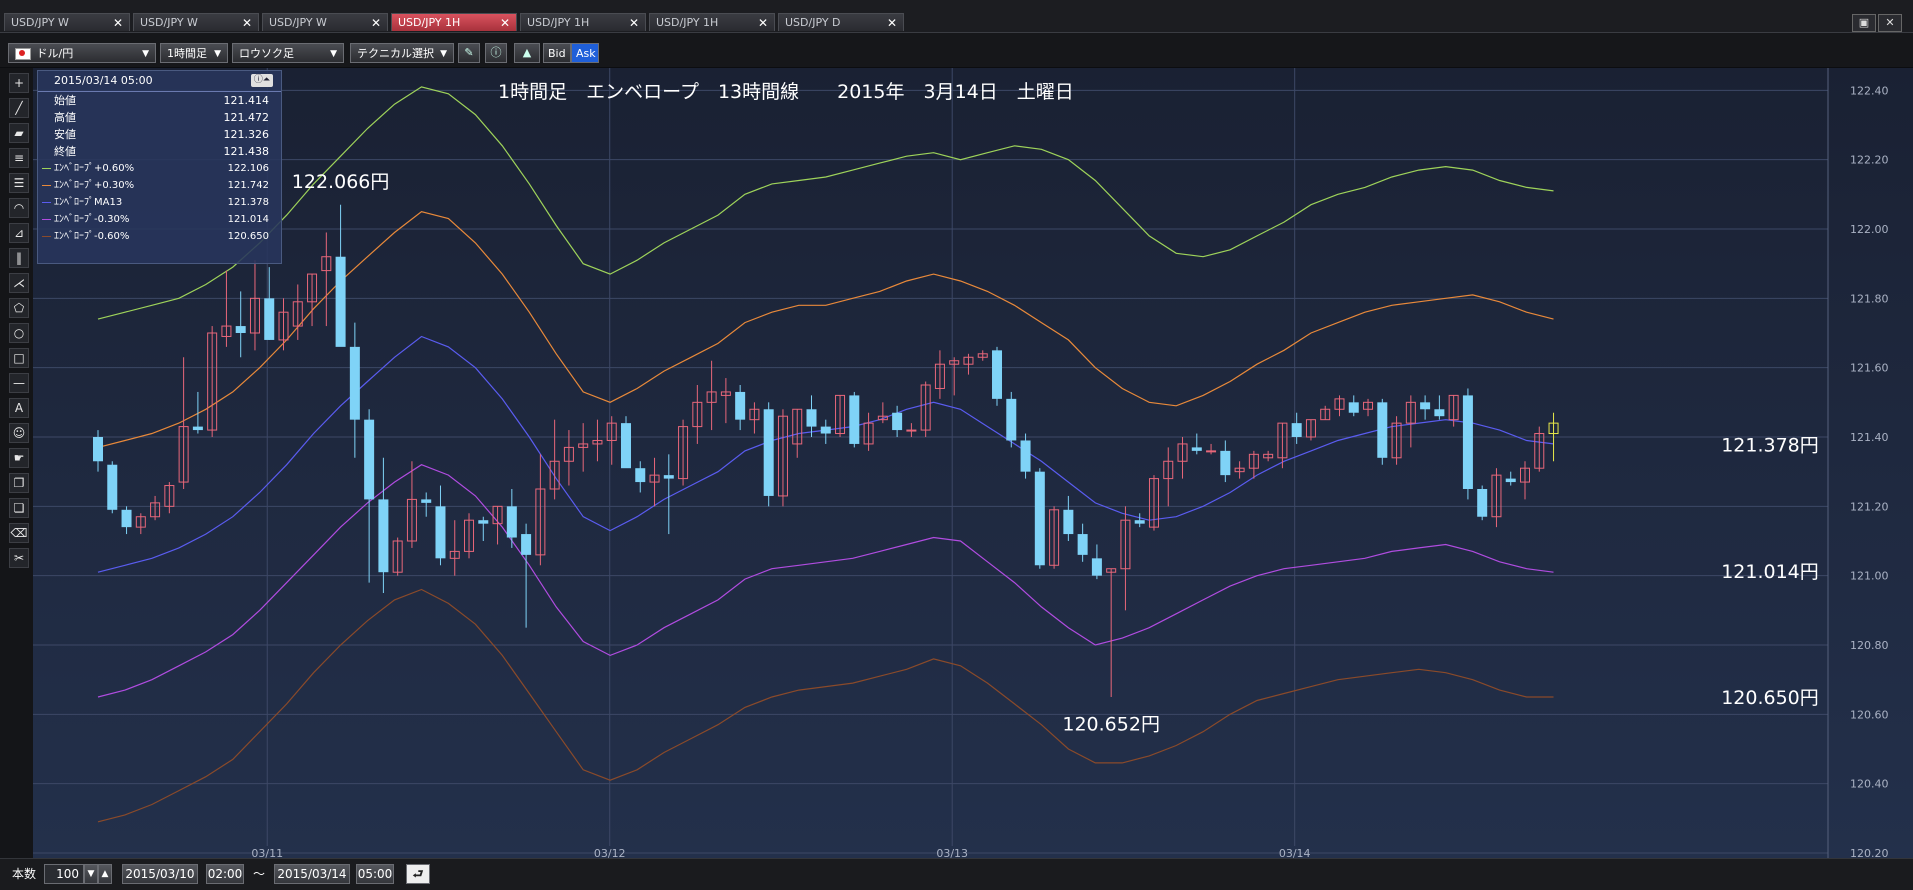  Describe the element at coordinates (92, 236) in the screenshot. I see `indicator-label: ｴﾝﾍﾞﾛｰﾌﾟ-0.60%` at that location.